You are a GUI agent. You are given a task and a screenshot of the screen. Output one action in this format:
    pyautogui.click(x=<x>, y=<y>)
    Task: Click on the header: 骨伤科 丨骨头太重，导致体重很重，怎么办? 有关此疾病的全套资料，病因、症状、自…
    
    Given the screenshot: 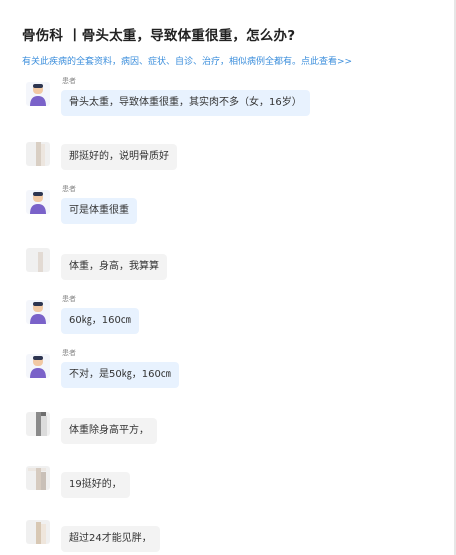 What is the action you would take?
    pyautogui.click(x=232, y=45)
    